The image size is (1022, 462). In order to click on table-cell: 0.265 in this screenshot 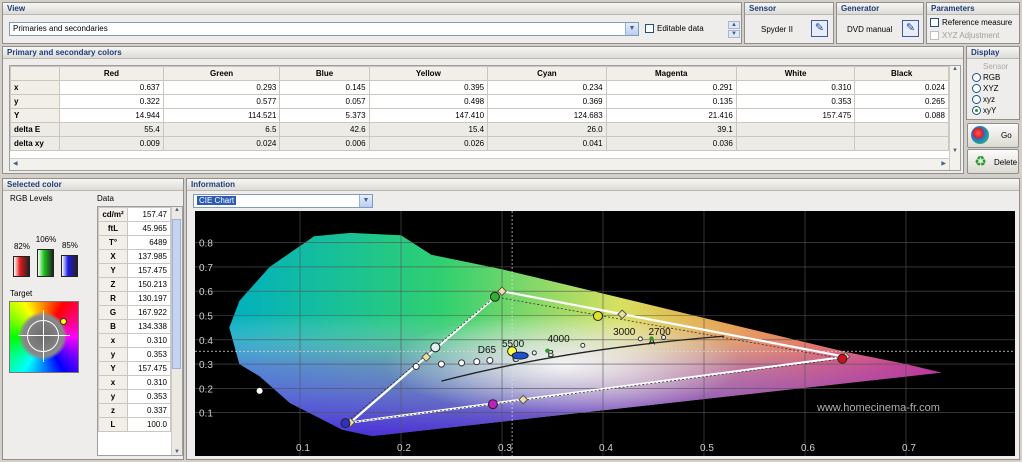, I will do `click(901, 101)`.